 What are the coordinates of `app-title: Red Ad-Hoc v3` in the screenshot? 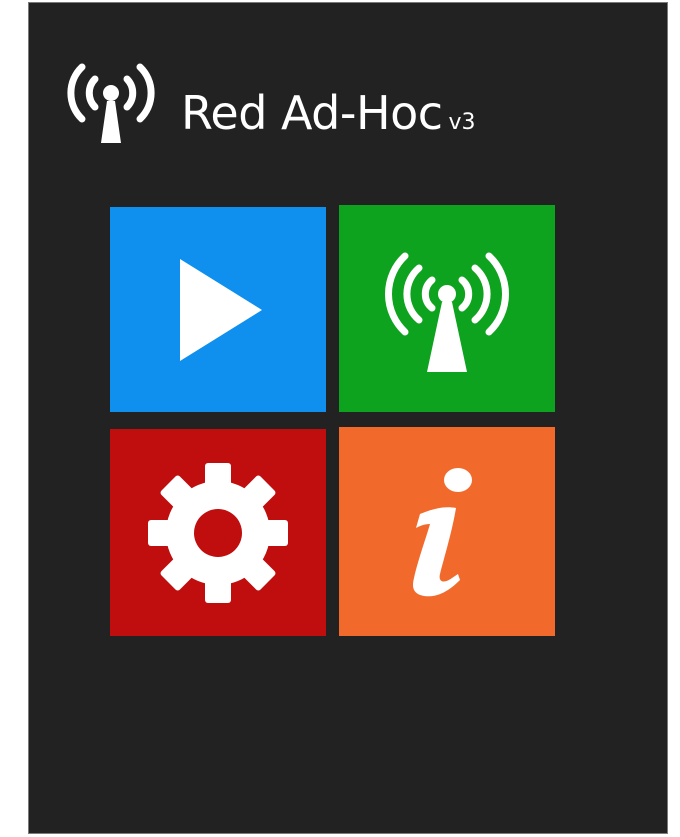 It's located at (328, 113).